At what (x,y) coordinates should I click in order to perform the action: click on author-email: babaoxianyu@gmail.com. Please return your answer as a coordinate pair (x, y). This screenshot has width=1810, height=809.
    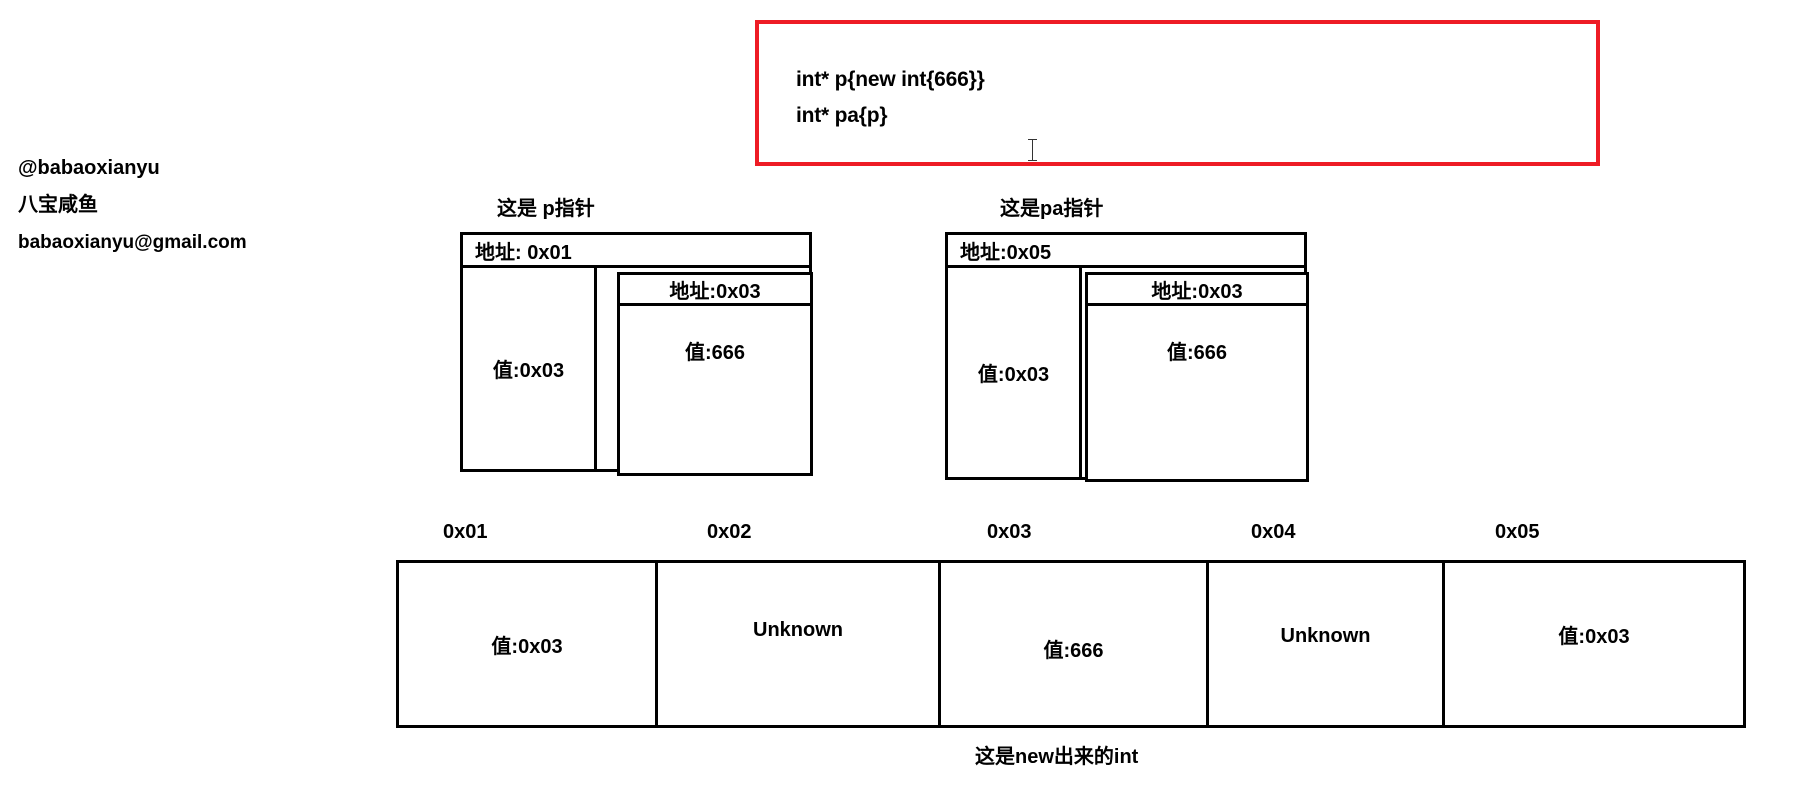
    Looking at the image, I should click on (132, 242).